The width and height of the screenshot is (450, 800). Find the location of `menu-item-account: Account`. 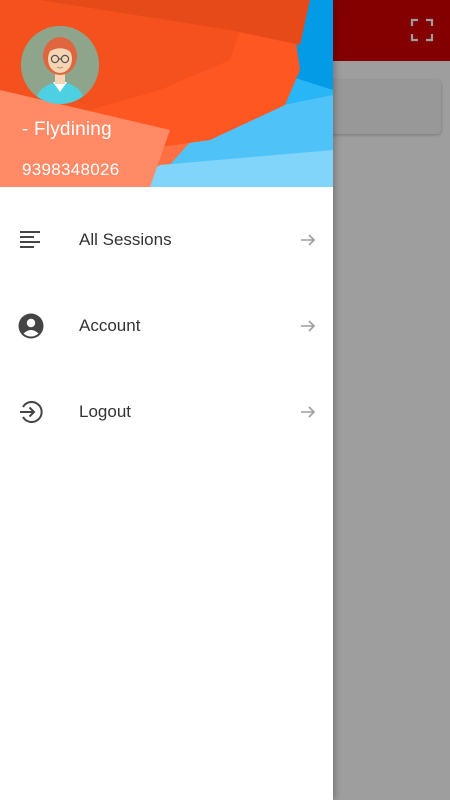

menu-item-account: Account is located at coordinates (166, 326).